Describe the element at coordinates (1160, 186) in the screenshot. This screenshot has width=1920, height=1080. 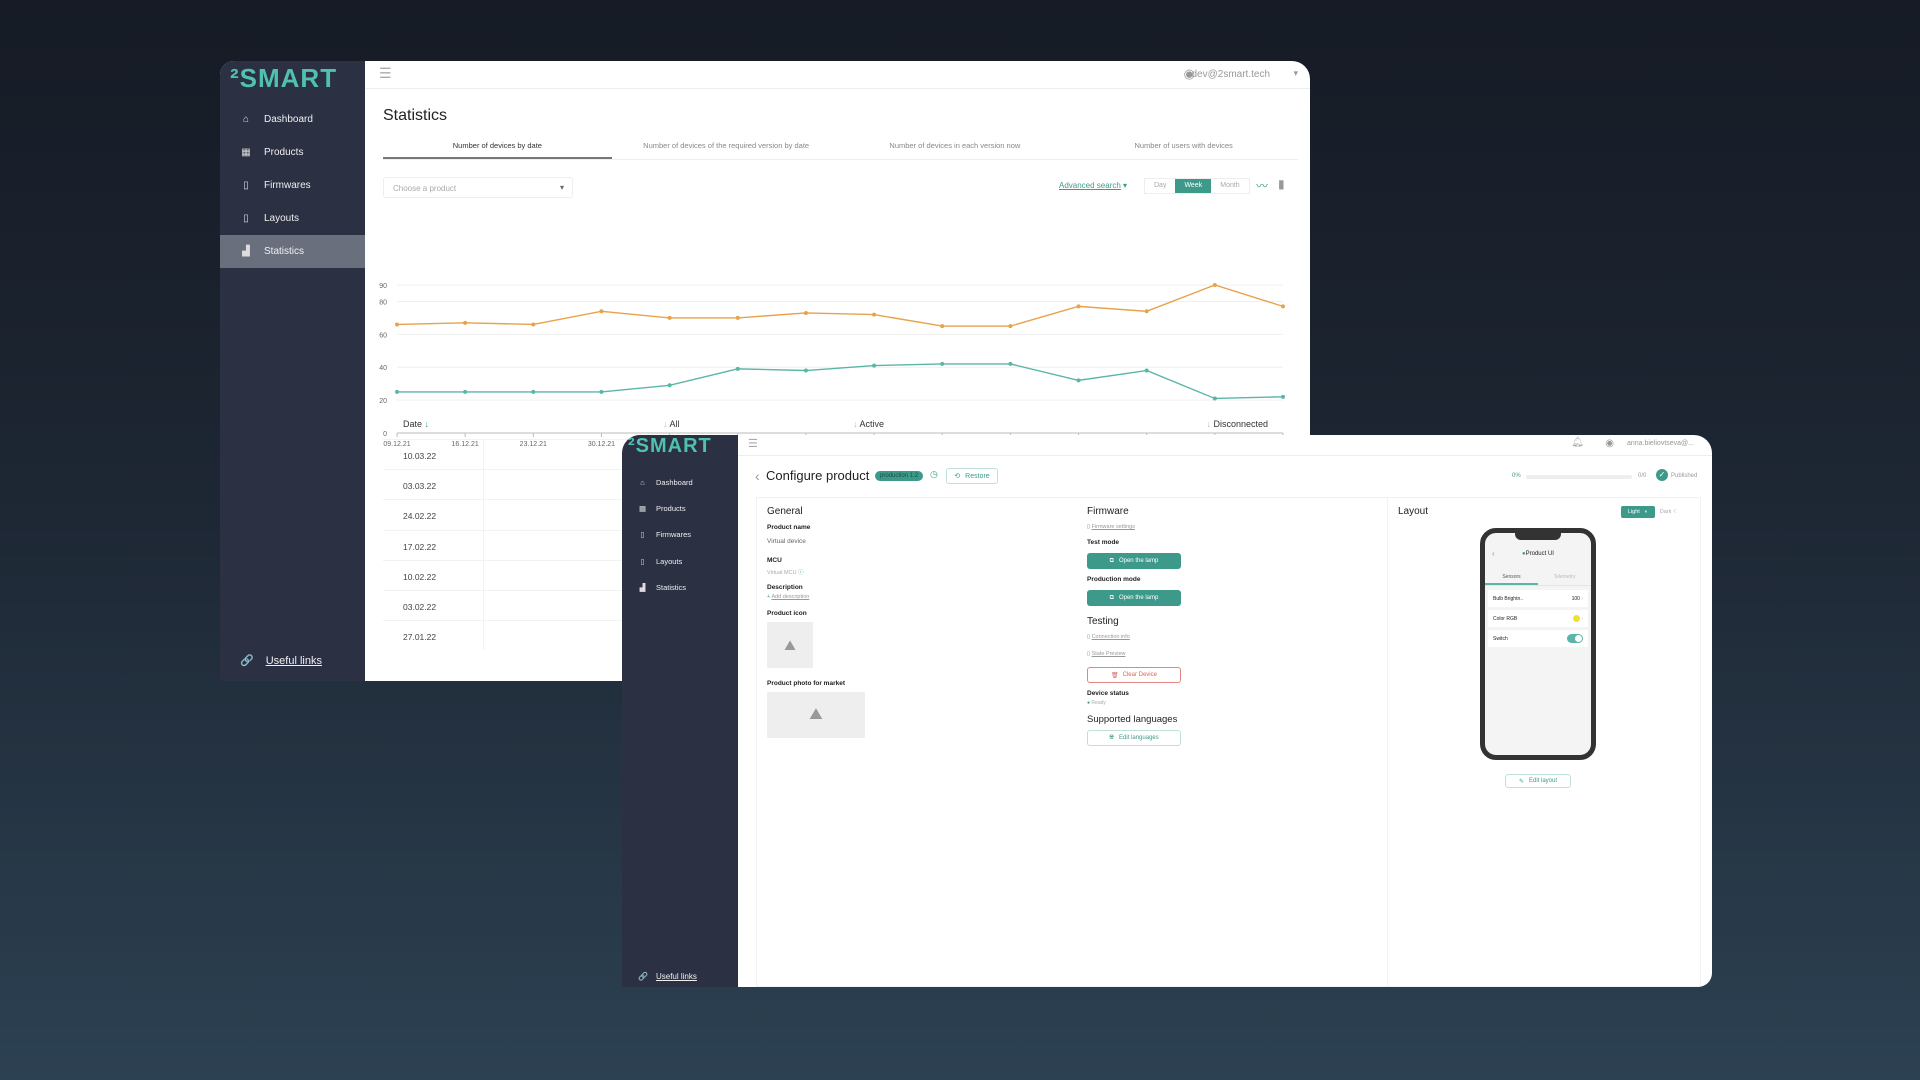
I see `period-day-button: Day` at that location.